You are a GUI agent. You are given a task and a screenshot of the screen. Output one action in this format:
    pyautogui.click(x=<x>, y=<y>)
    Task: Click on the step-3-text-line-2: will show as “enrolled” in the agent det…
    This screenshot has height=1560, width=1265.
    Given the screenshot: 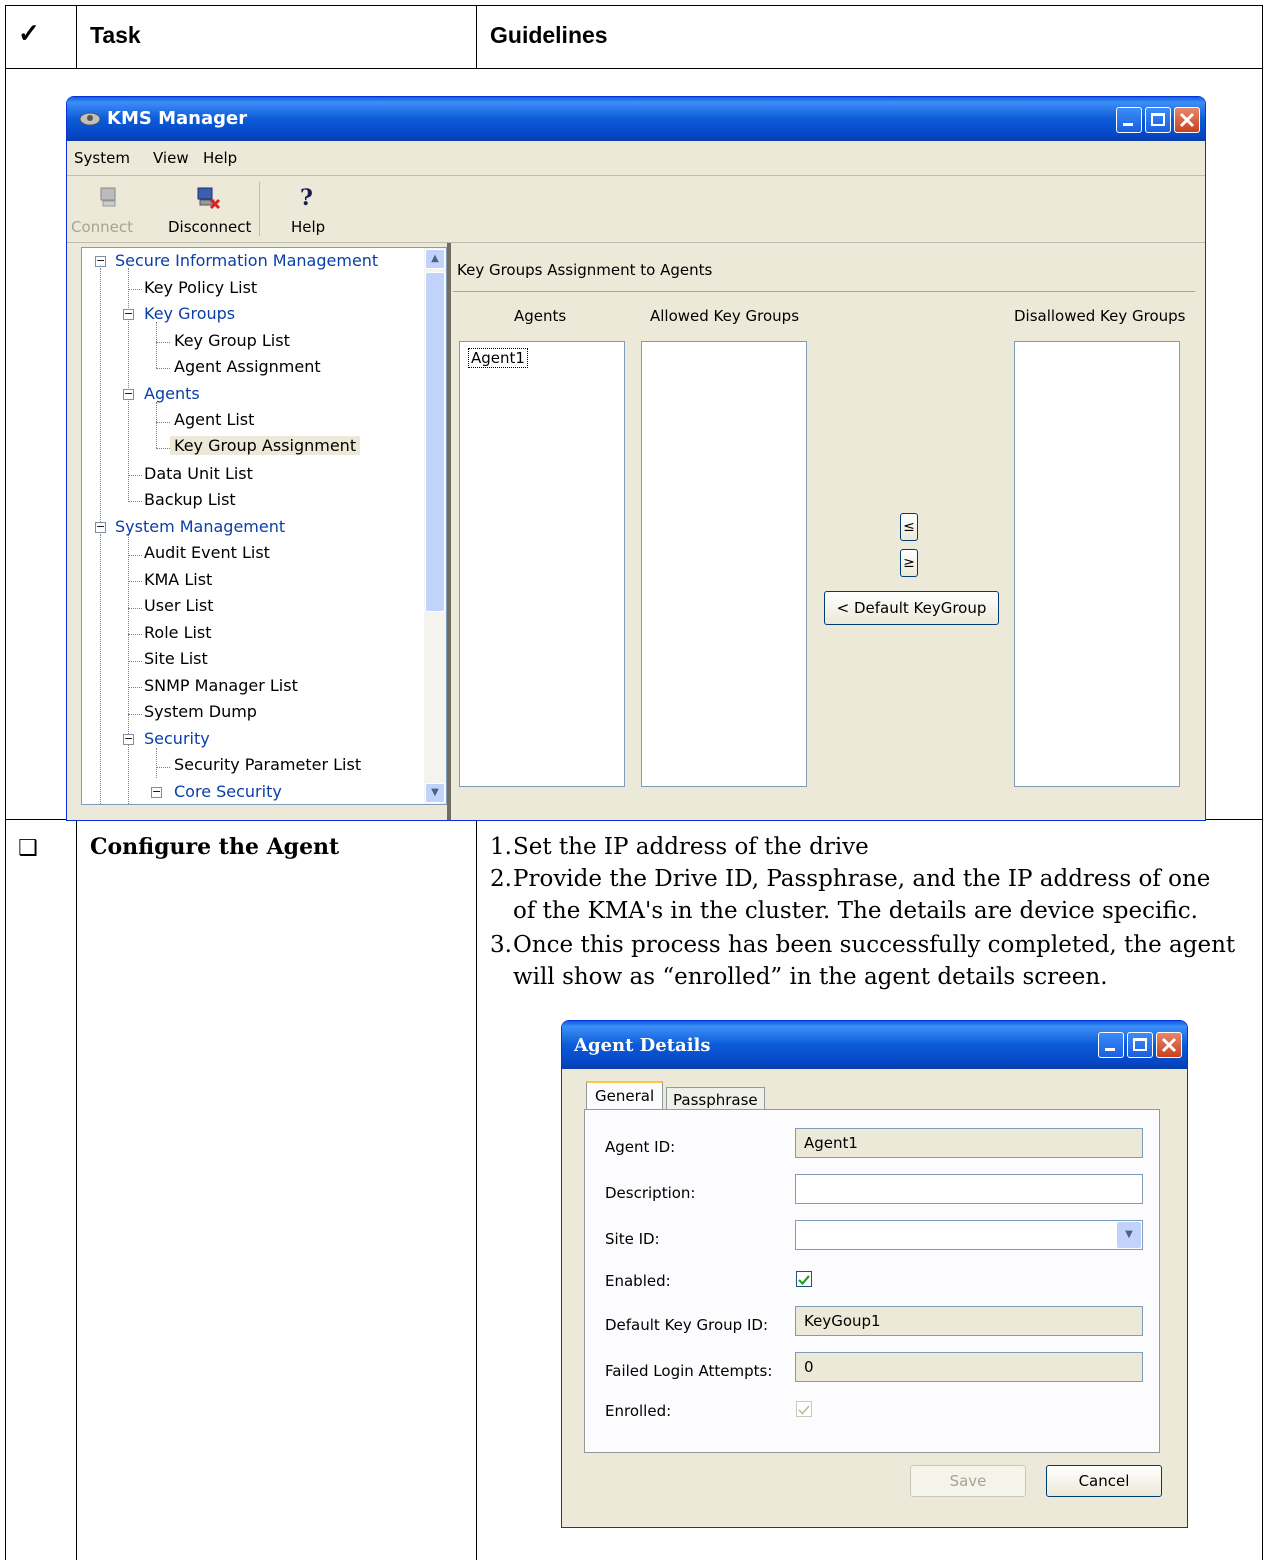 What is the action you would take?
    pyautogui.click(x=810, y=977)
    